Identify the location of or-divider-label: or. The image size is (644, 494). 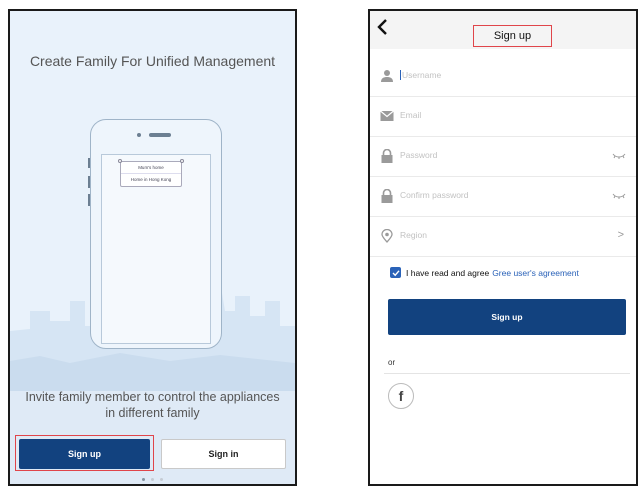
(392, 362).